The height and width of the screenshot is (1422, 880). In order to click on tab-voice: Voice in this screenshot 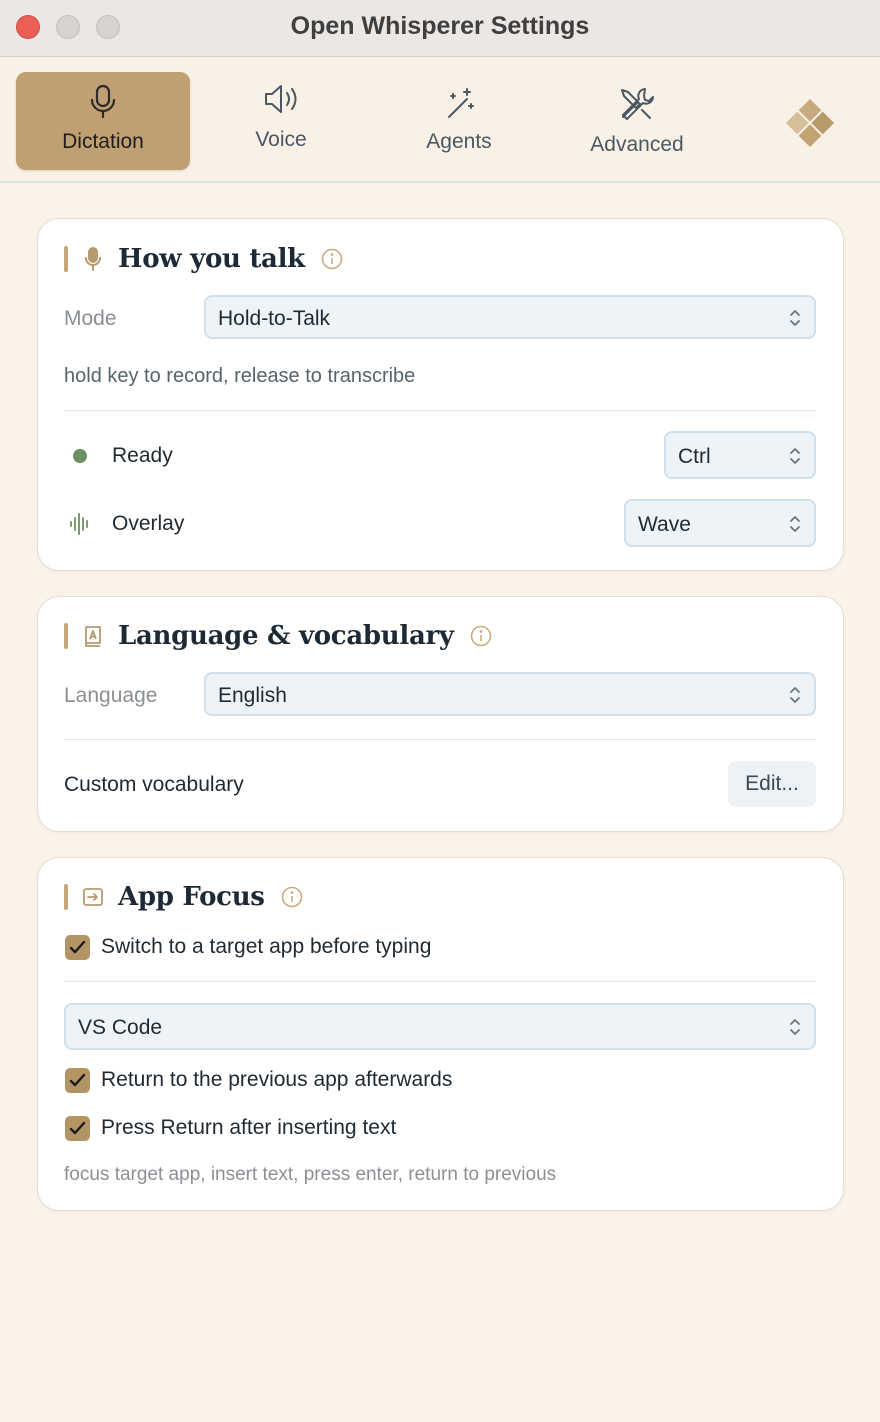, I will do `click(281, 121)`.